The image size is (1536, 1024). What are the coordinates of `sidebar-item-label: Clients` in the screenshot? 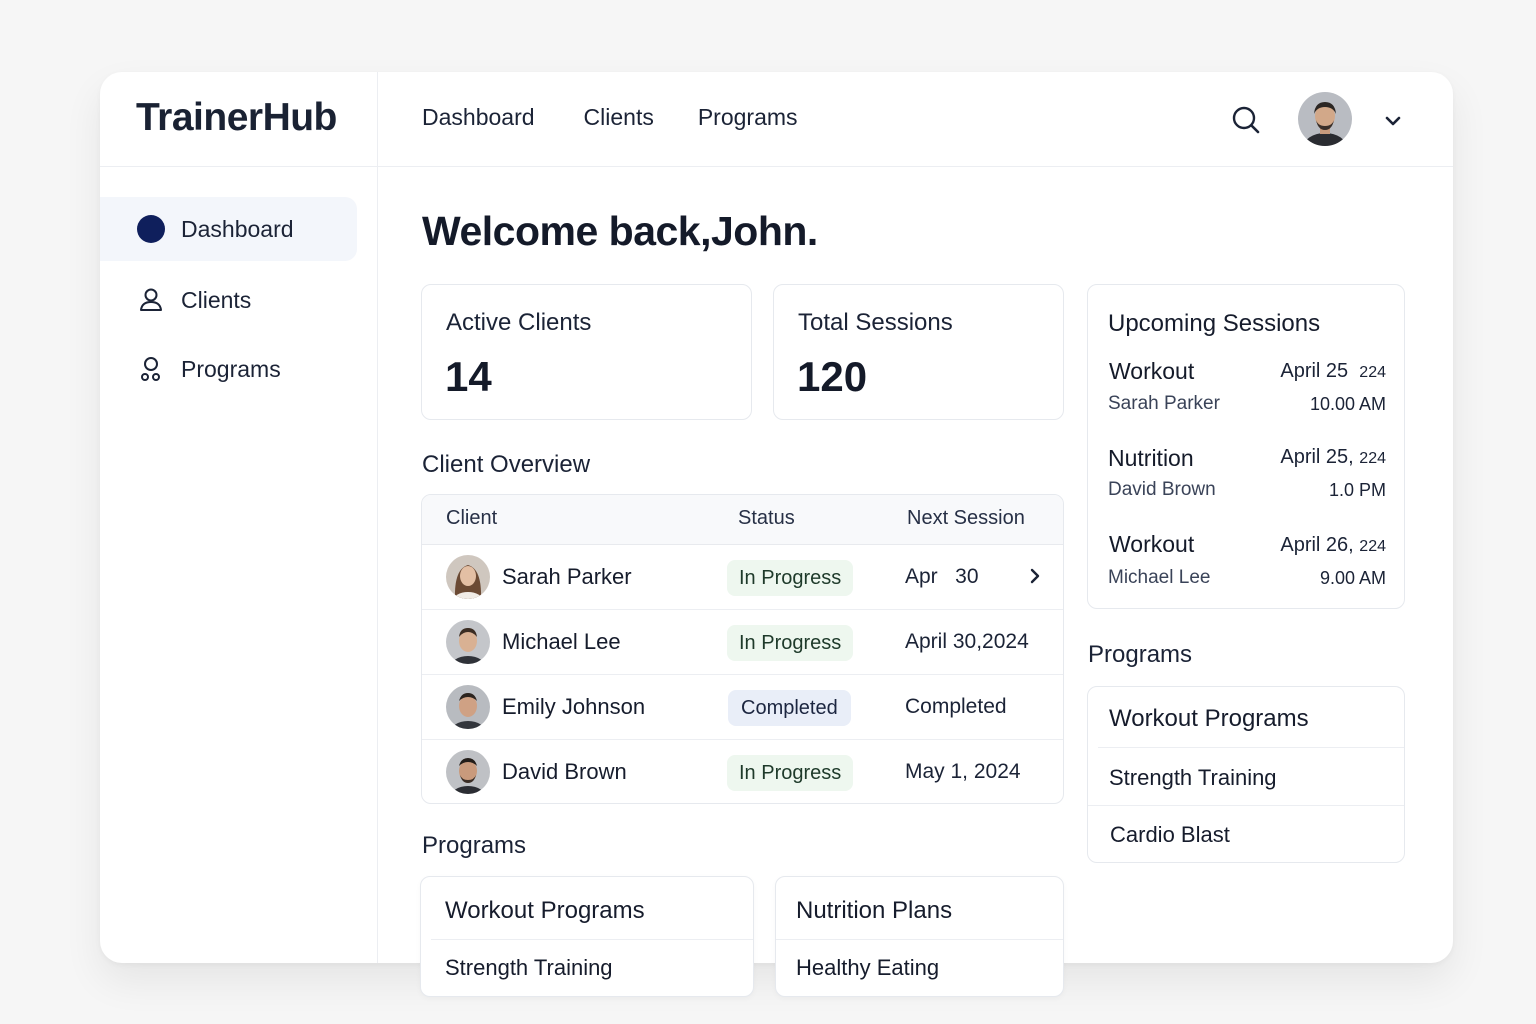 It's located at (216, 299).